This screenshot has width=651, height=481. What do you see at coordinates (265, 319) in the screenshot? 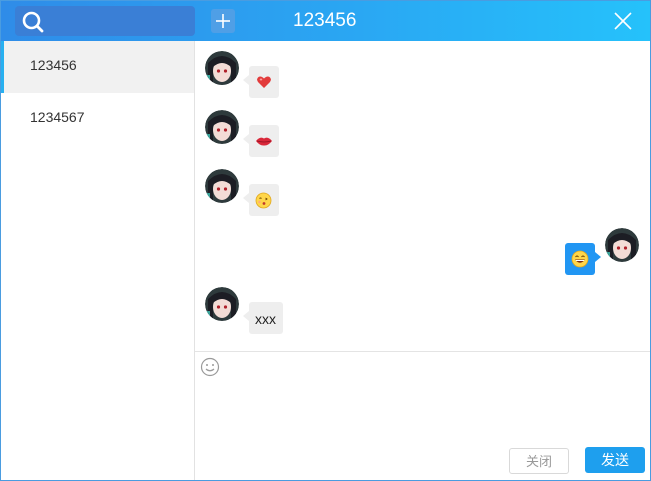
I see `message-text: xxx` at bounding box center [265, 319].